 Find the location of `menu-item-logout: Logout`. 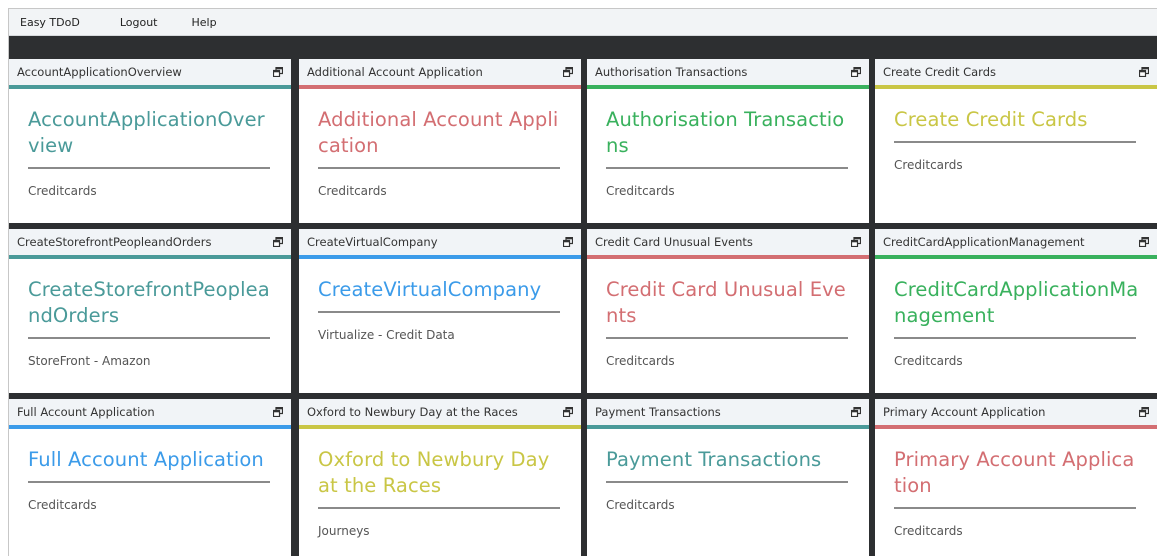

menu-item-logout: Logout is located at coordinates (139, 22).